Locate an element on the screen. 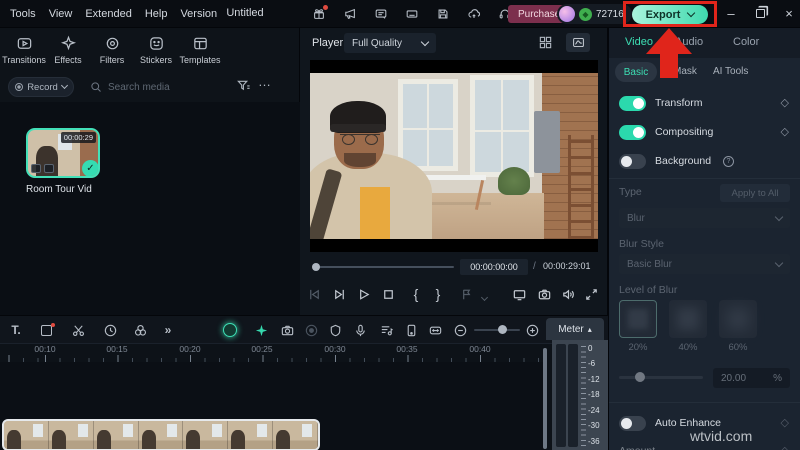 Image resolution: width=800 pixels, height=450 pixels. ai-copilot-icon is located at coordinates (230, 330).